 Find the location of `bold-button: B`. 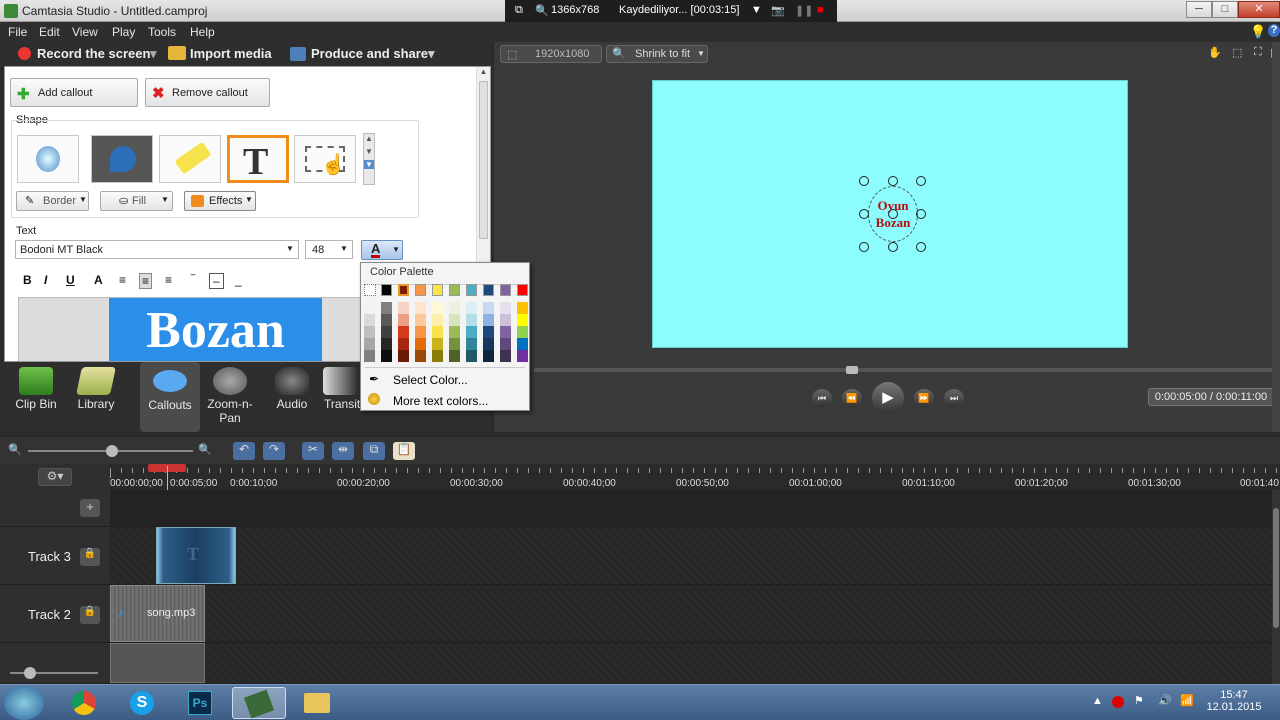

bold-button: B is located at coordinates (27, 280).